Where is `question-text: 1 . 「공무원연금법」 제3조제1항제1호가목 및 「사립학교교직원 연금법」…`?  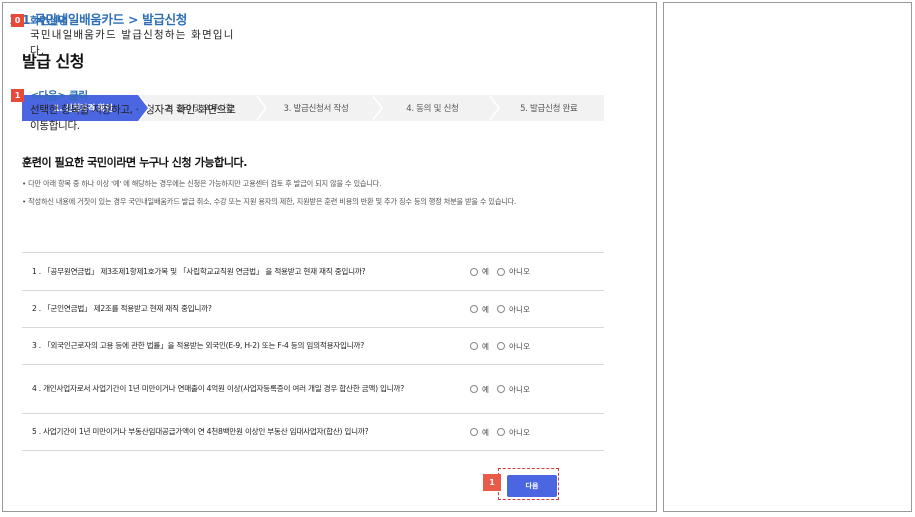
question-text: 1 . 「공무원연금법」 제3조제1항제1호가목 및 「사립학교교직원 연금법」… is located at coordinates (199, 271).